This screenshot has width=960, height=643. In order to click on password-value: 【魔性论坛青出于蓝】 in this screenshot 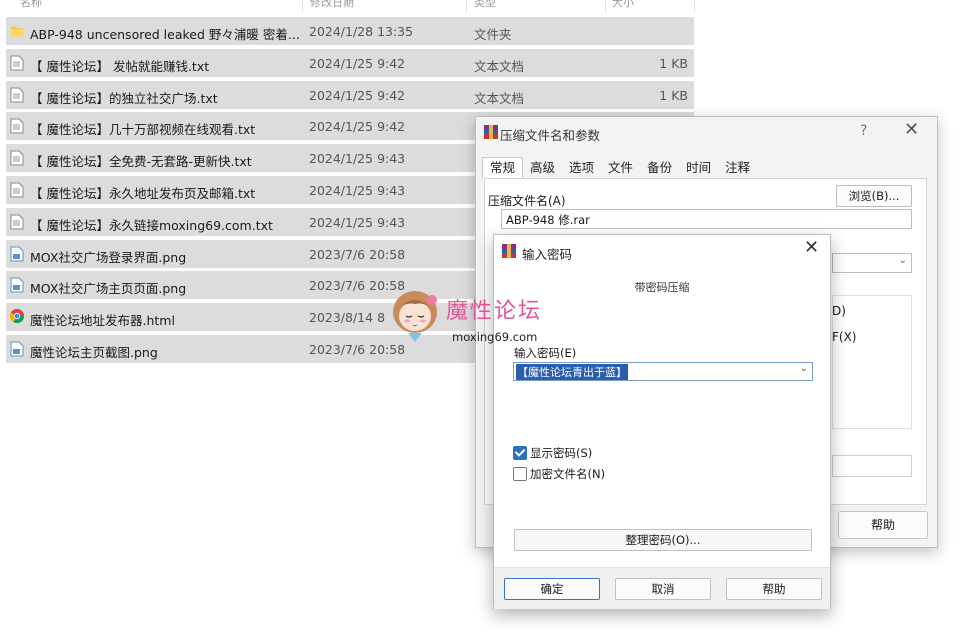, I will do `click(572, 372)`.